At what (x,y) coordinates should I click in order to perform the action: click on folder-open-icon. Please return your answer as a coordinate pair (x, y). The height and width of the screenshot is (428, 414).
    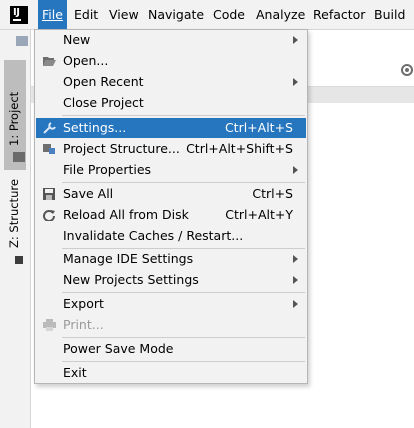
    Looking at the image, I should click on (49, 61).